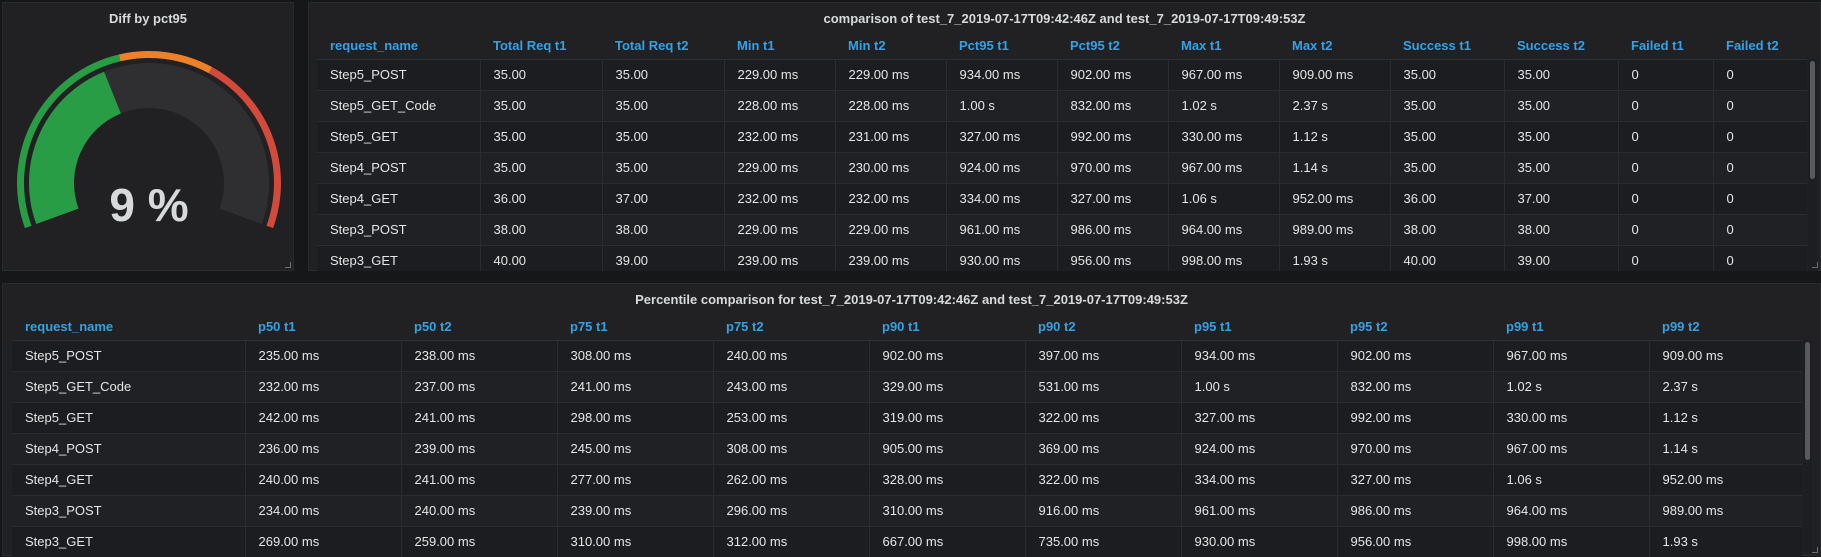 The height and width of the screenshot is (557, 1821). I want to click on percentile-header-p99-t2: p99 t2, so click(1725, 327).